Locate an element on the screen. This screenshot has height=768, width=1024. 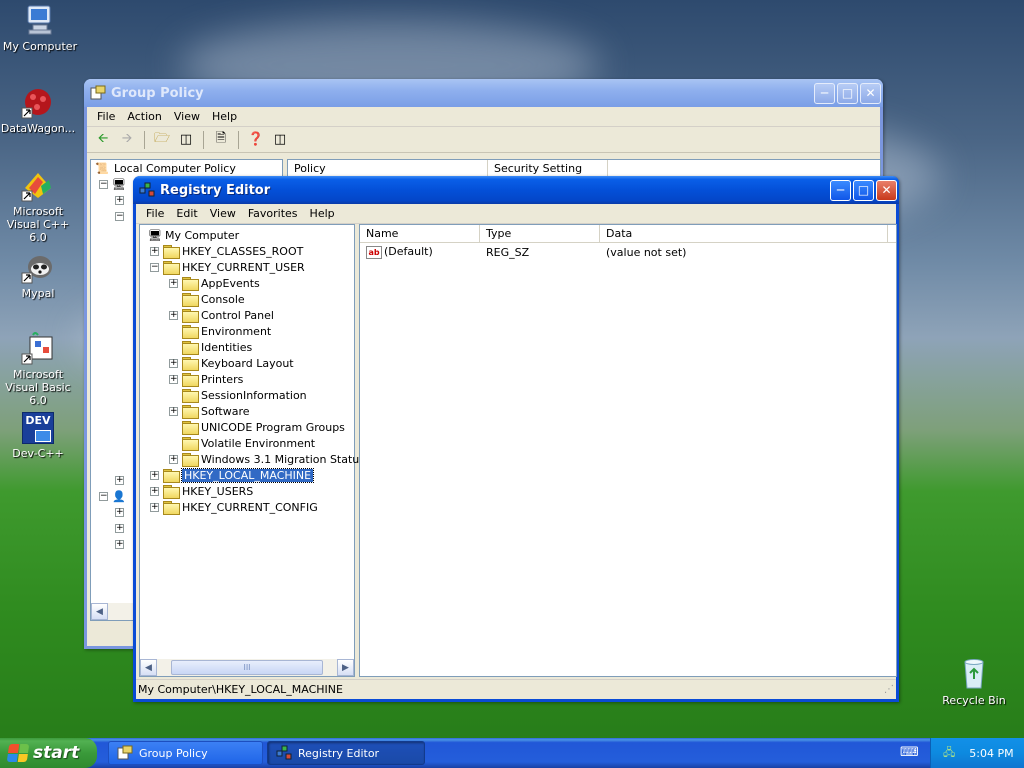
tree-item-volatile-environment: Volatile Environment is located at coordinates (247, 443).